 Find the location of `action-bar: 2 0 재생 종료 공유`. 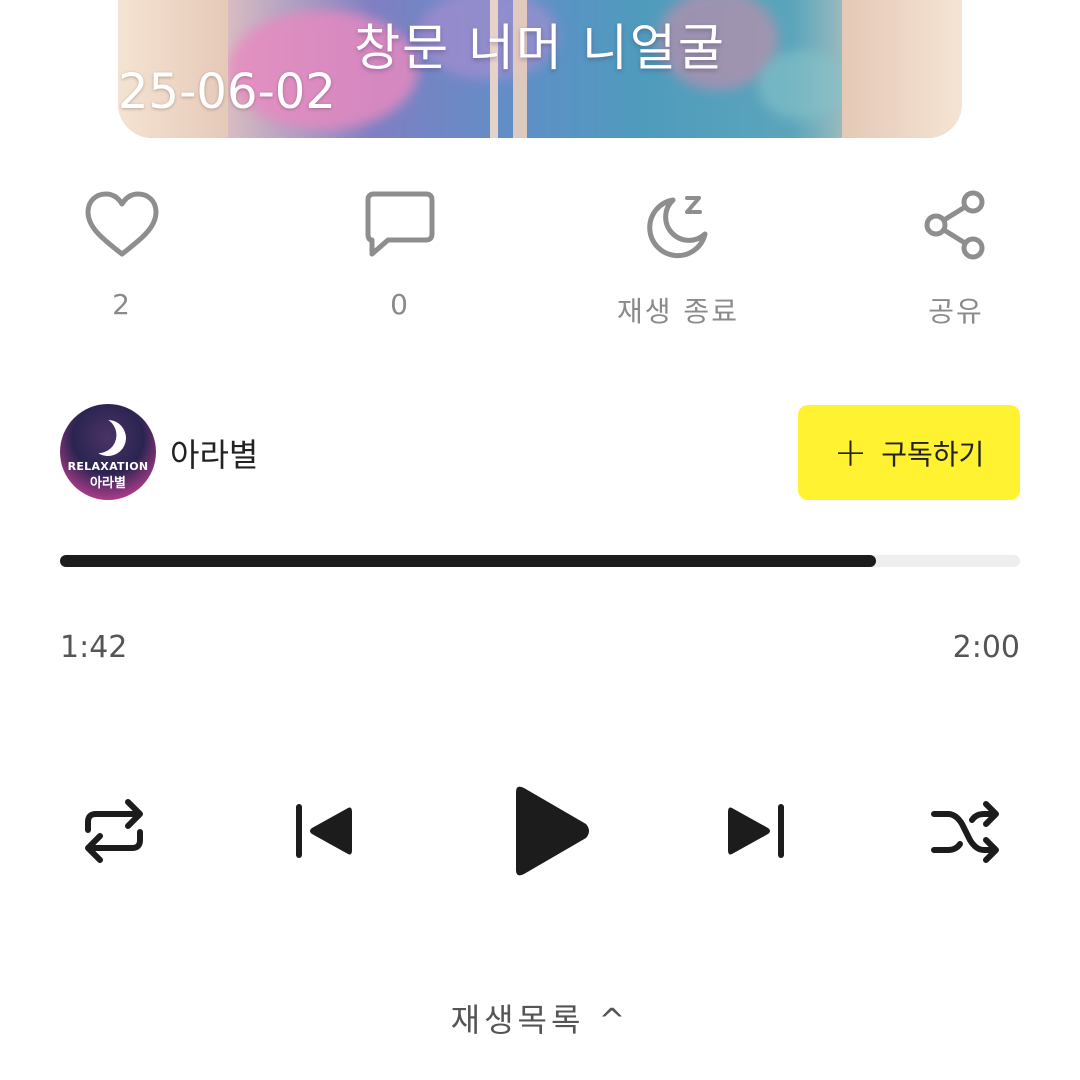

action-bar: 2 0 재생 종료 공유 is located at coordinates (540, 265).